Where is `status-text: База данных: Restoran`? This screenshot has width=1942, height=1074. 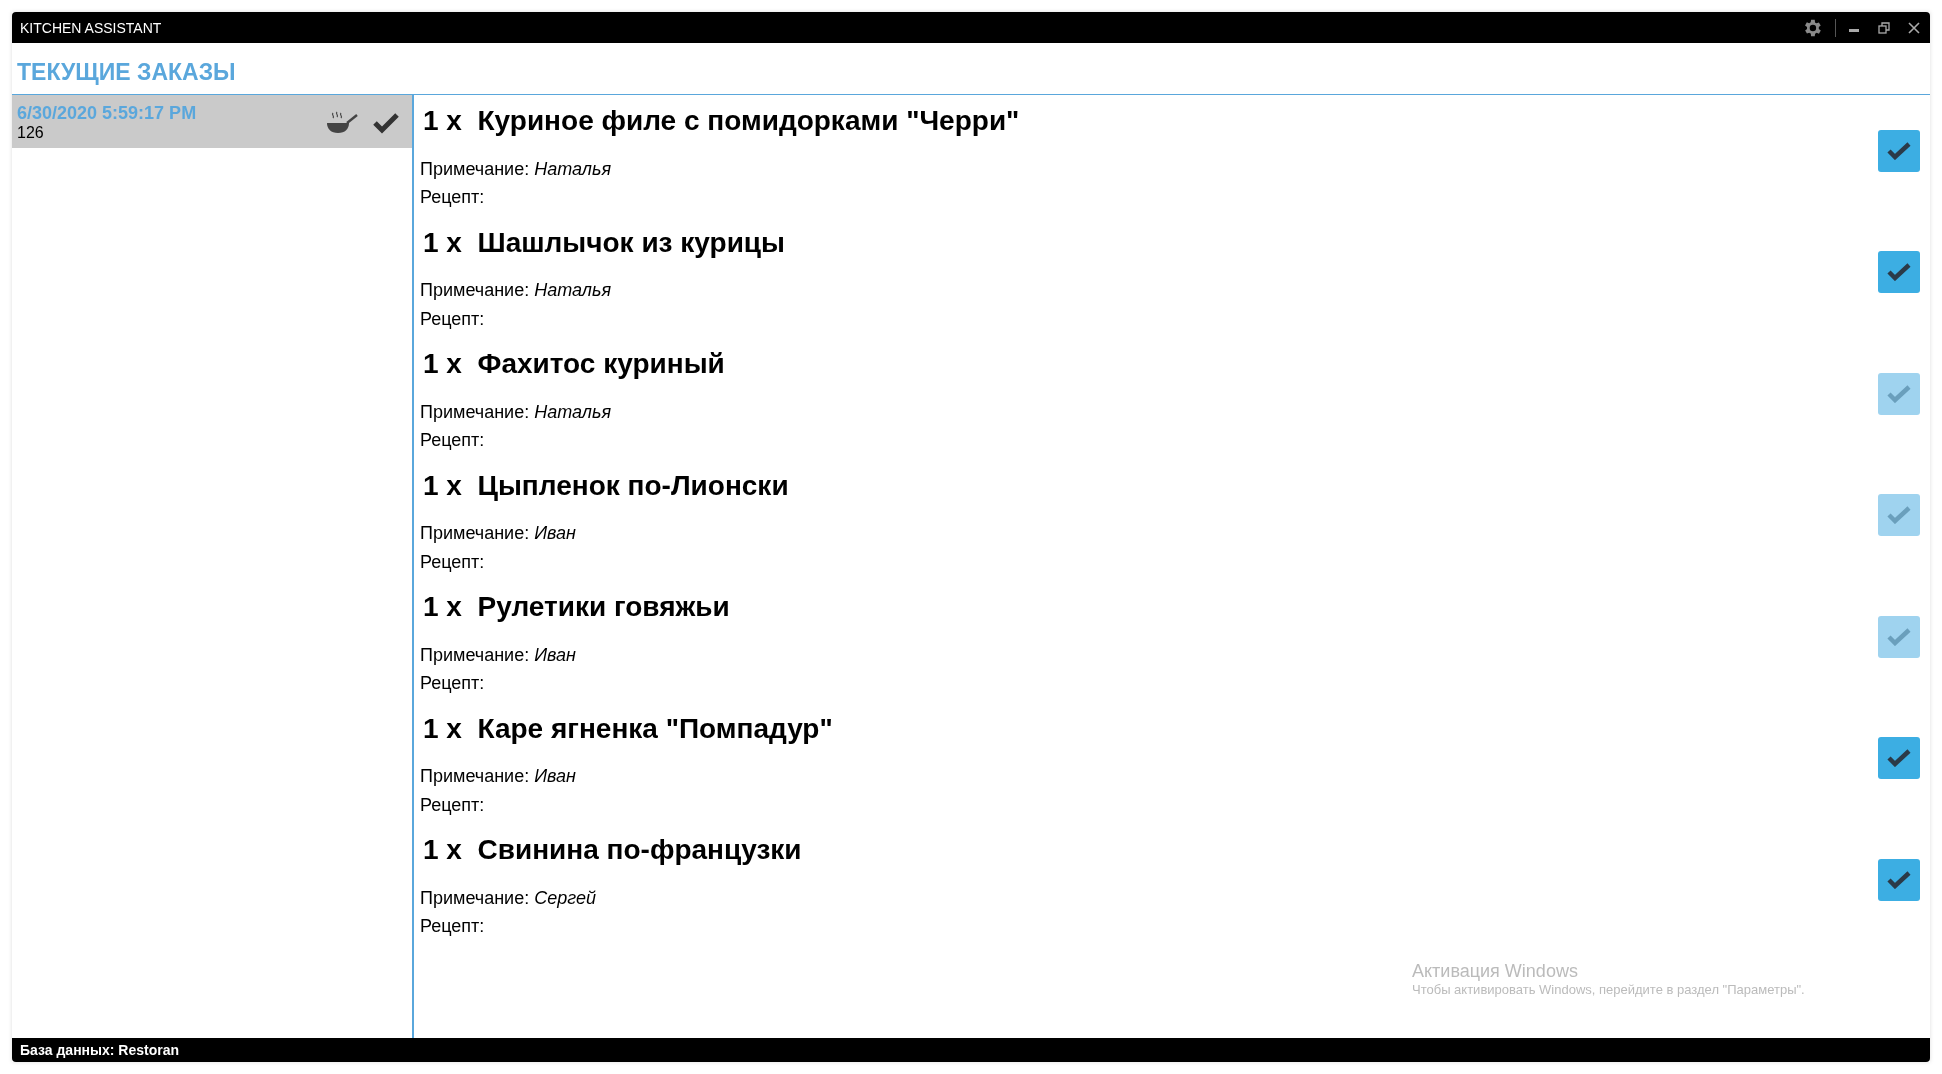
status-text: База данных: Restoran is located at coordinates (100, 1050).